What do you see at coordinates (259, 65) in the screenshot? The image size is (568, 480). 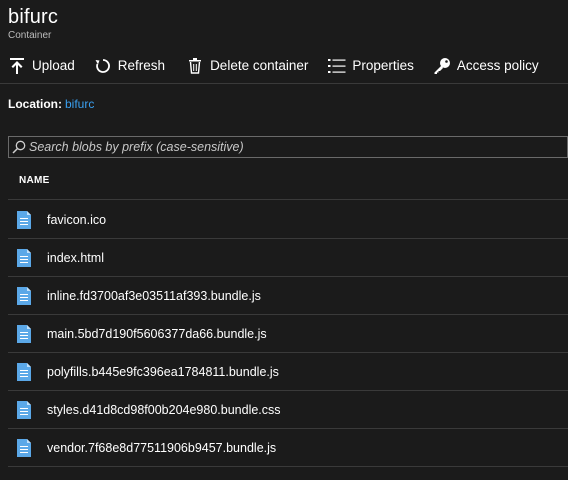 I see `delete-container-label: Delete container` at bounding box center [259, 65].